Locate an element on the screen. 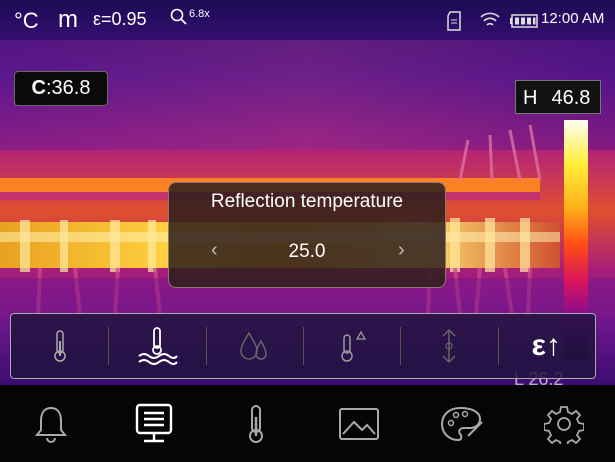 This screenshot has height=462, width=615. bell-icon is located at coordinates (51, 424).